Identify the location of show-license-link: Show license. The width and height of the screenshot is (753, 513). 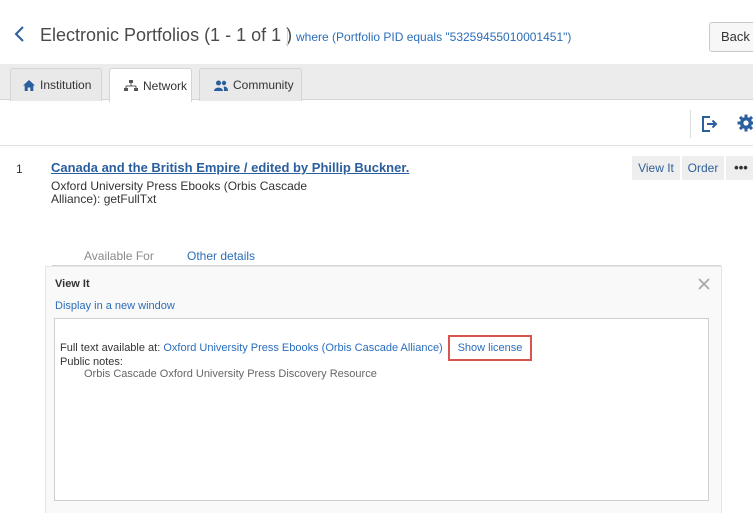
(490, 348).